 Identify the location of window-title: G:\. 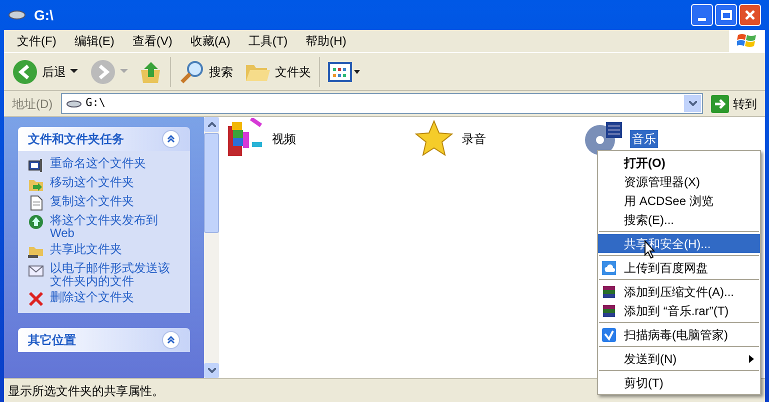
(44, 15).